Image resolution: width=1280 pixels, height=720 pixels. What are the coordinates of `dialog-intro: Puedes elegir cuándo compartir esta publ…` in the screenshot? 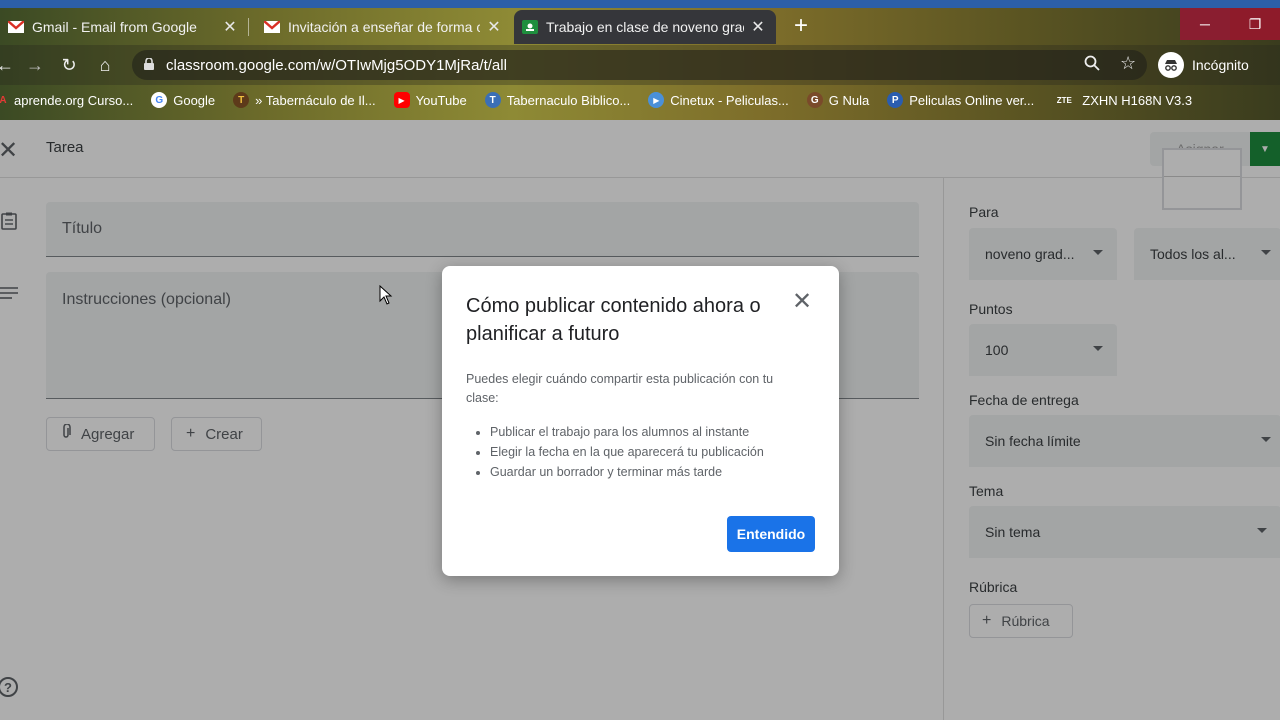 It's located at (620, 388).